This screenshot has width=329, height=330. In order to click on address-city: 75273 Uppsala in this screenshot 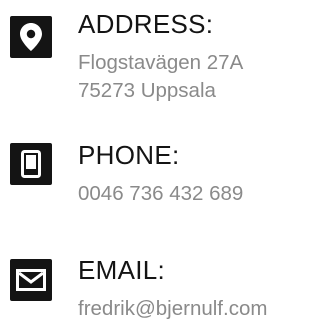, I will do `click(147, 90)`.